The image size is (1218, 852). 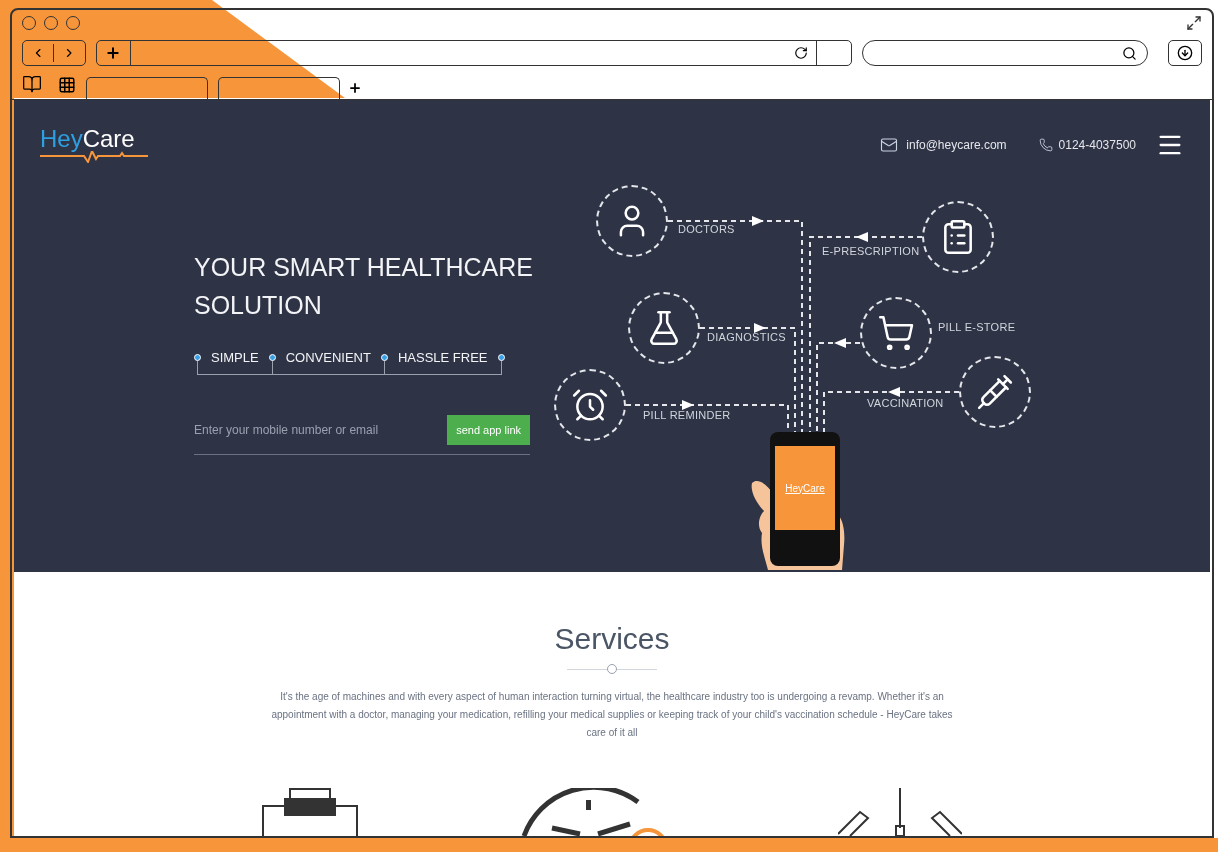 I want to click on phone-icon, so click(x=1045, y=145).